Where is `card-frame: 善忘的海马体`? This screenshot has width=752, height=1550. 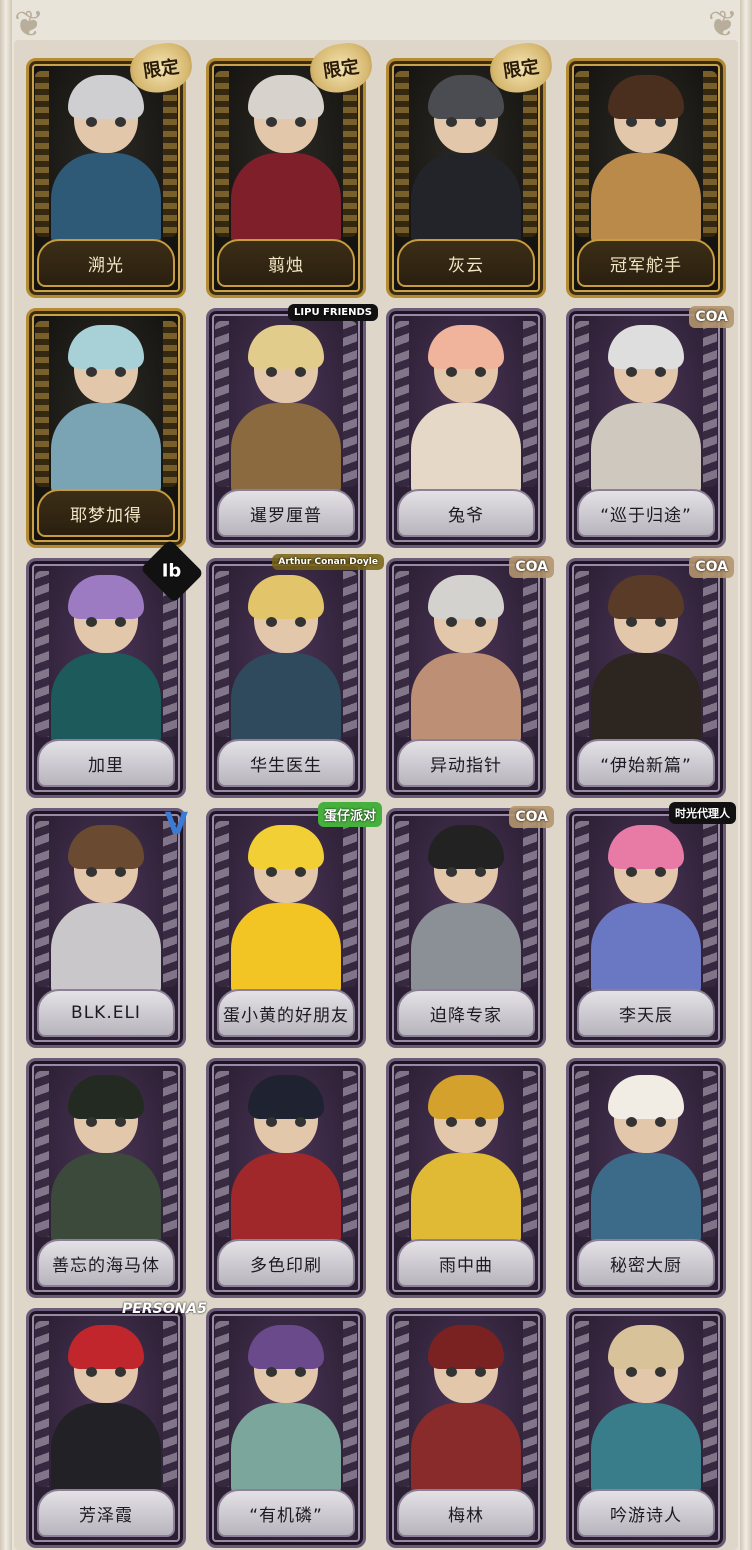 card-frame: 善忘的海马体 is located at coordinates (106, 1178).